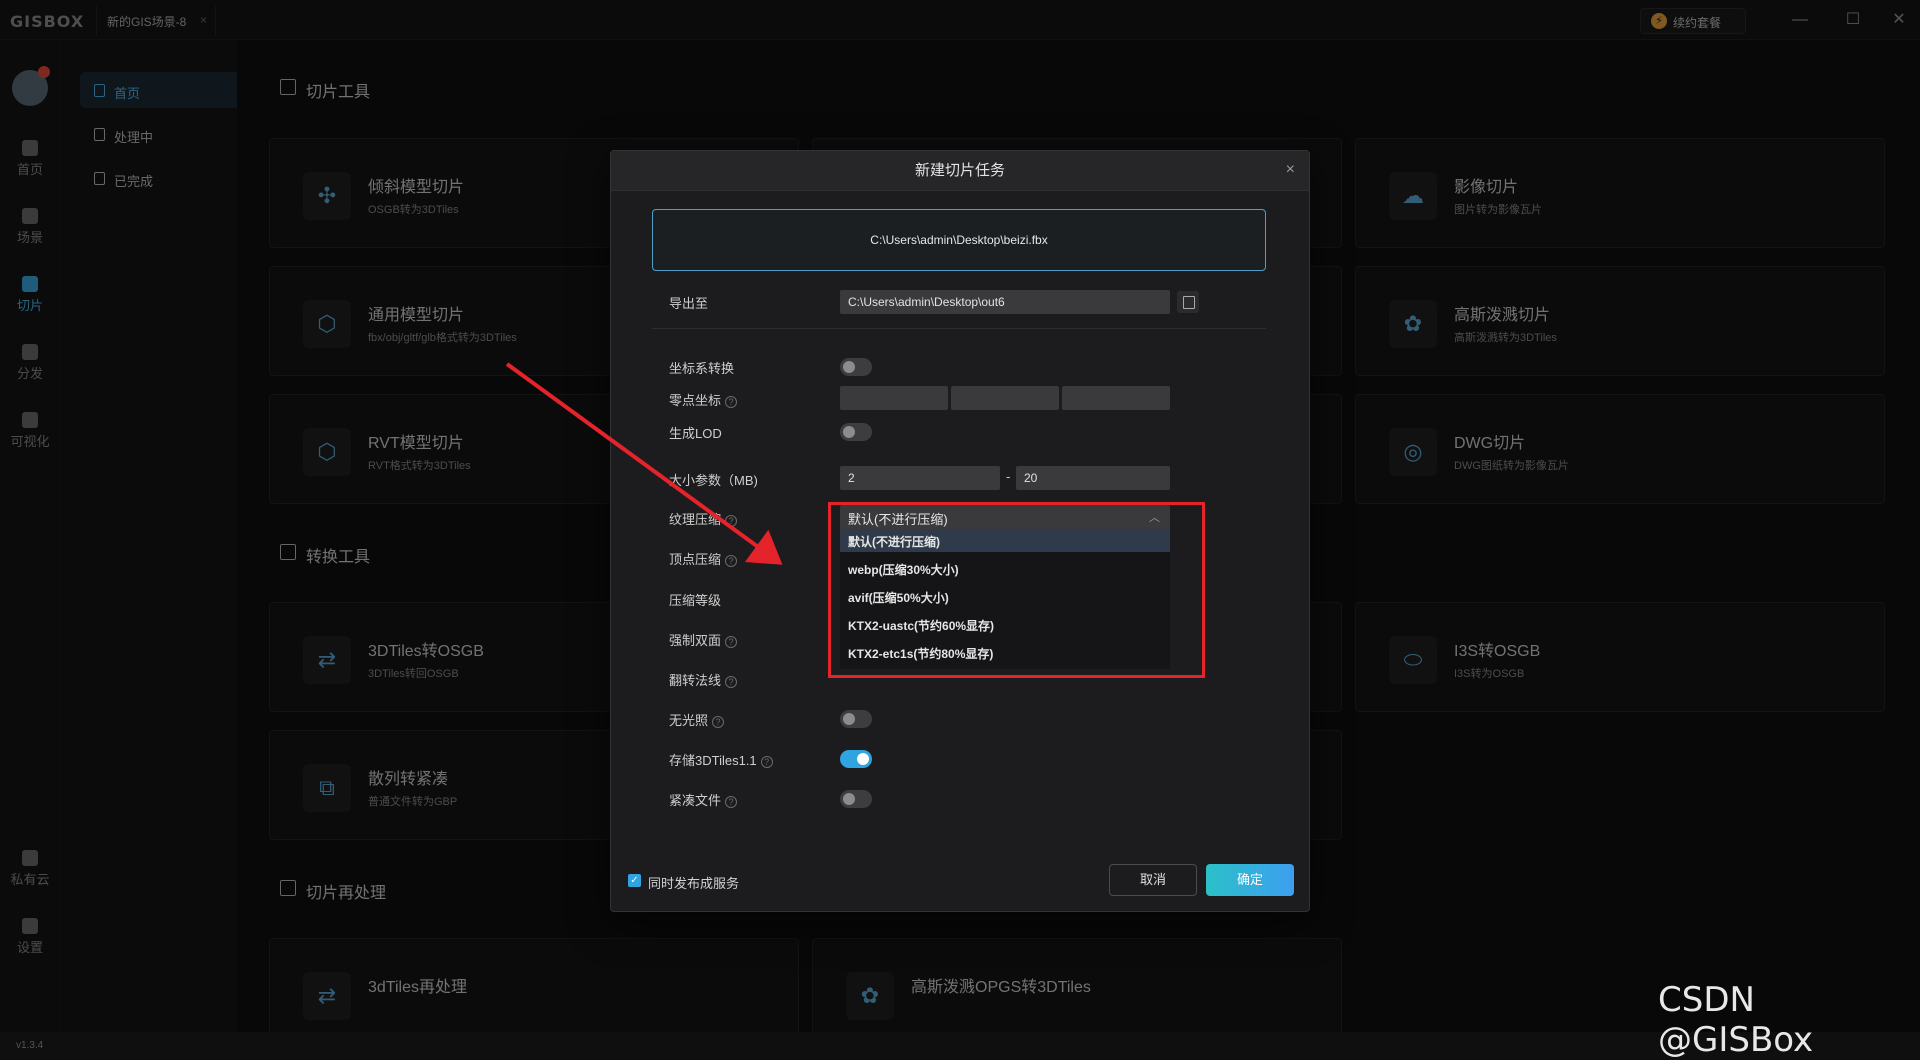 This screenshot has width=1920, height=1060. What do you see at coordinates (1016, 590) in the screenshot?
I see `annotation-highlight-box` at bounding box center [1016, 590].